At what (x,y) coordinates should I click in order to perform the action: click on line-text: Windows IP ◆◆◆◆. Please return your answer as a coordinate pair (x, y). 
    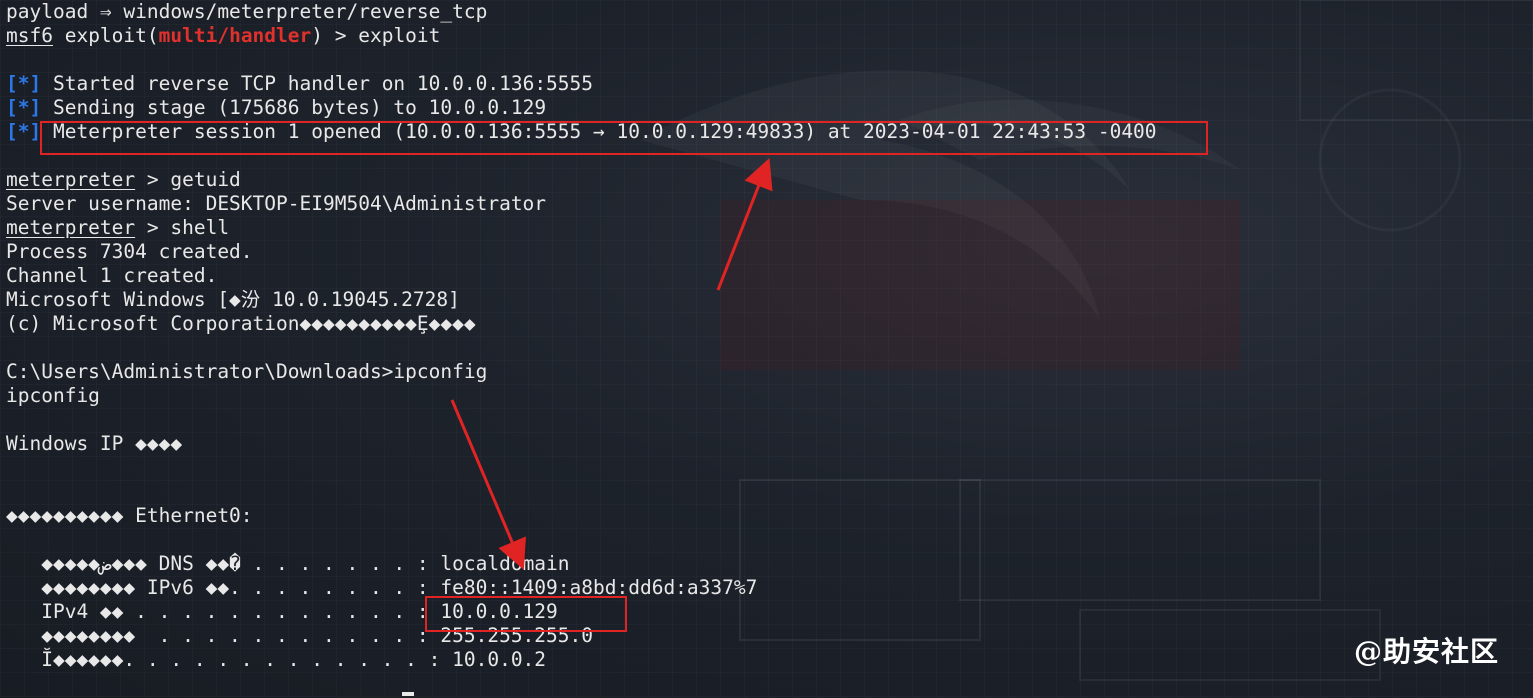
    Looking at the image, I should click on (94, 443).